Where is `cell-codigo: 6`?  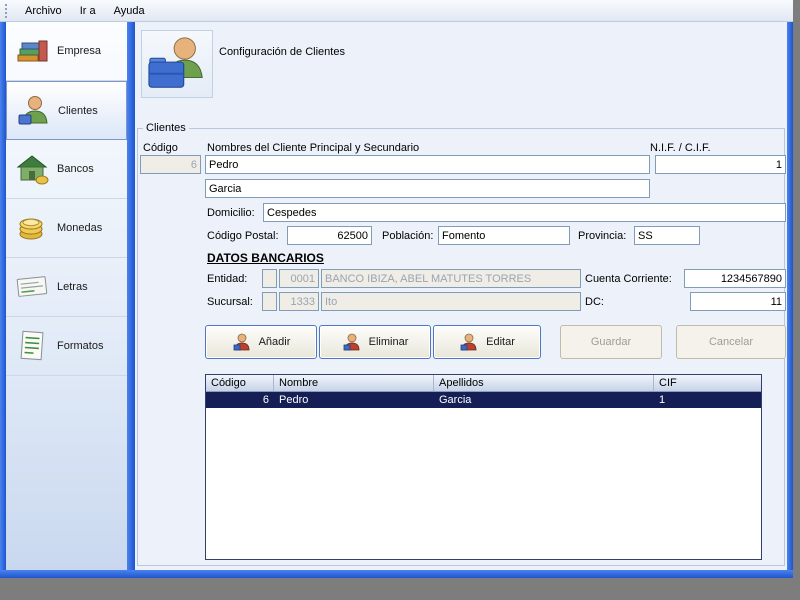 cell-codigo: 6 is located at coordinates (265, 400).